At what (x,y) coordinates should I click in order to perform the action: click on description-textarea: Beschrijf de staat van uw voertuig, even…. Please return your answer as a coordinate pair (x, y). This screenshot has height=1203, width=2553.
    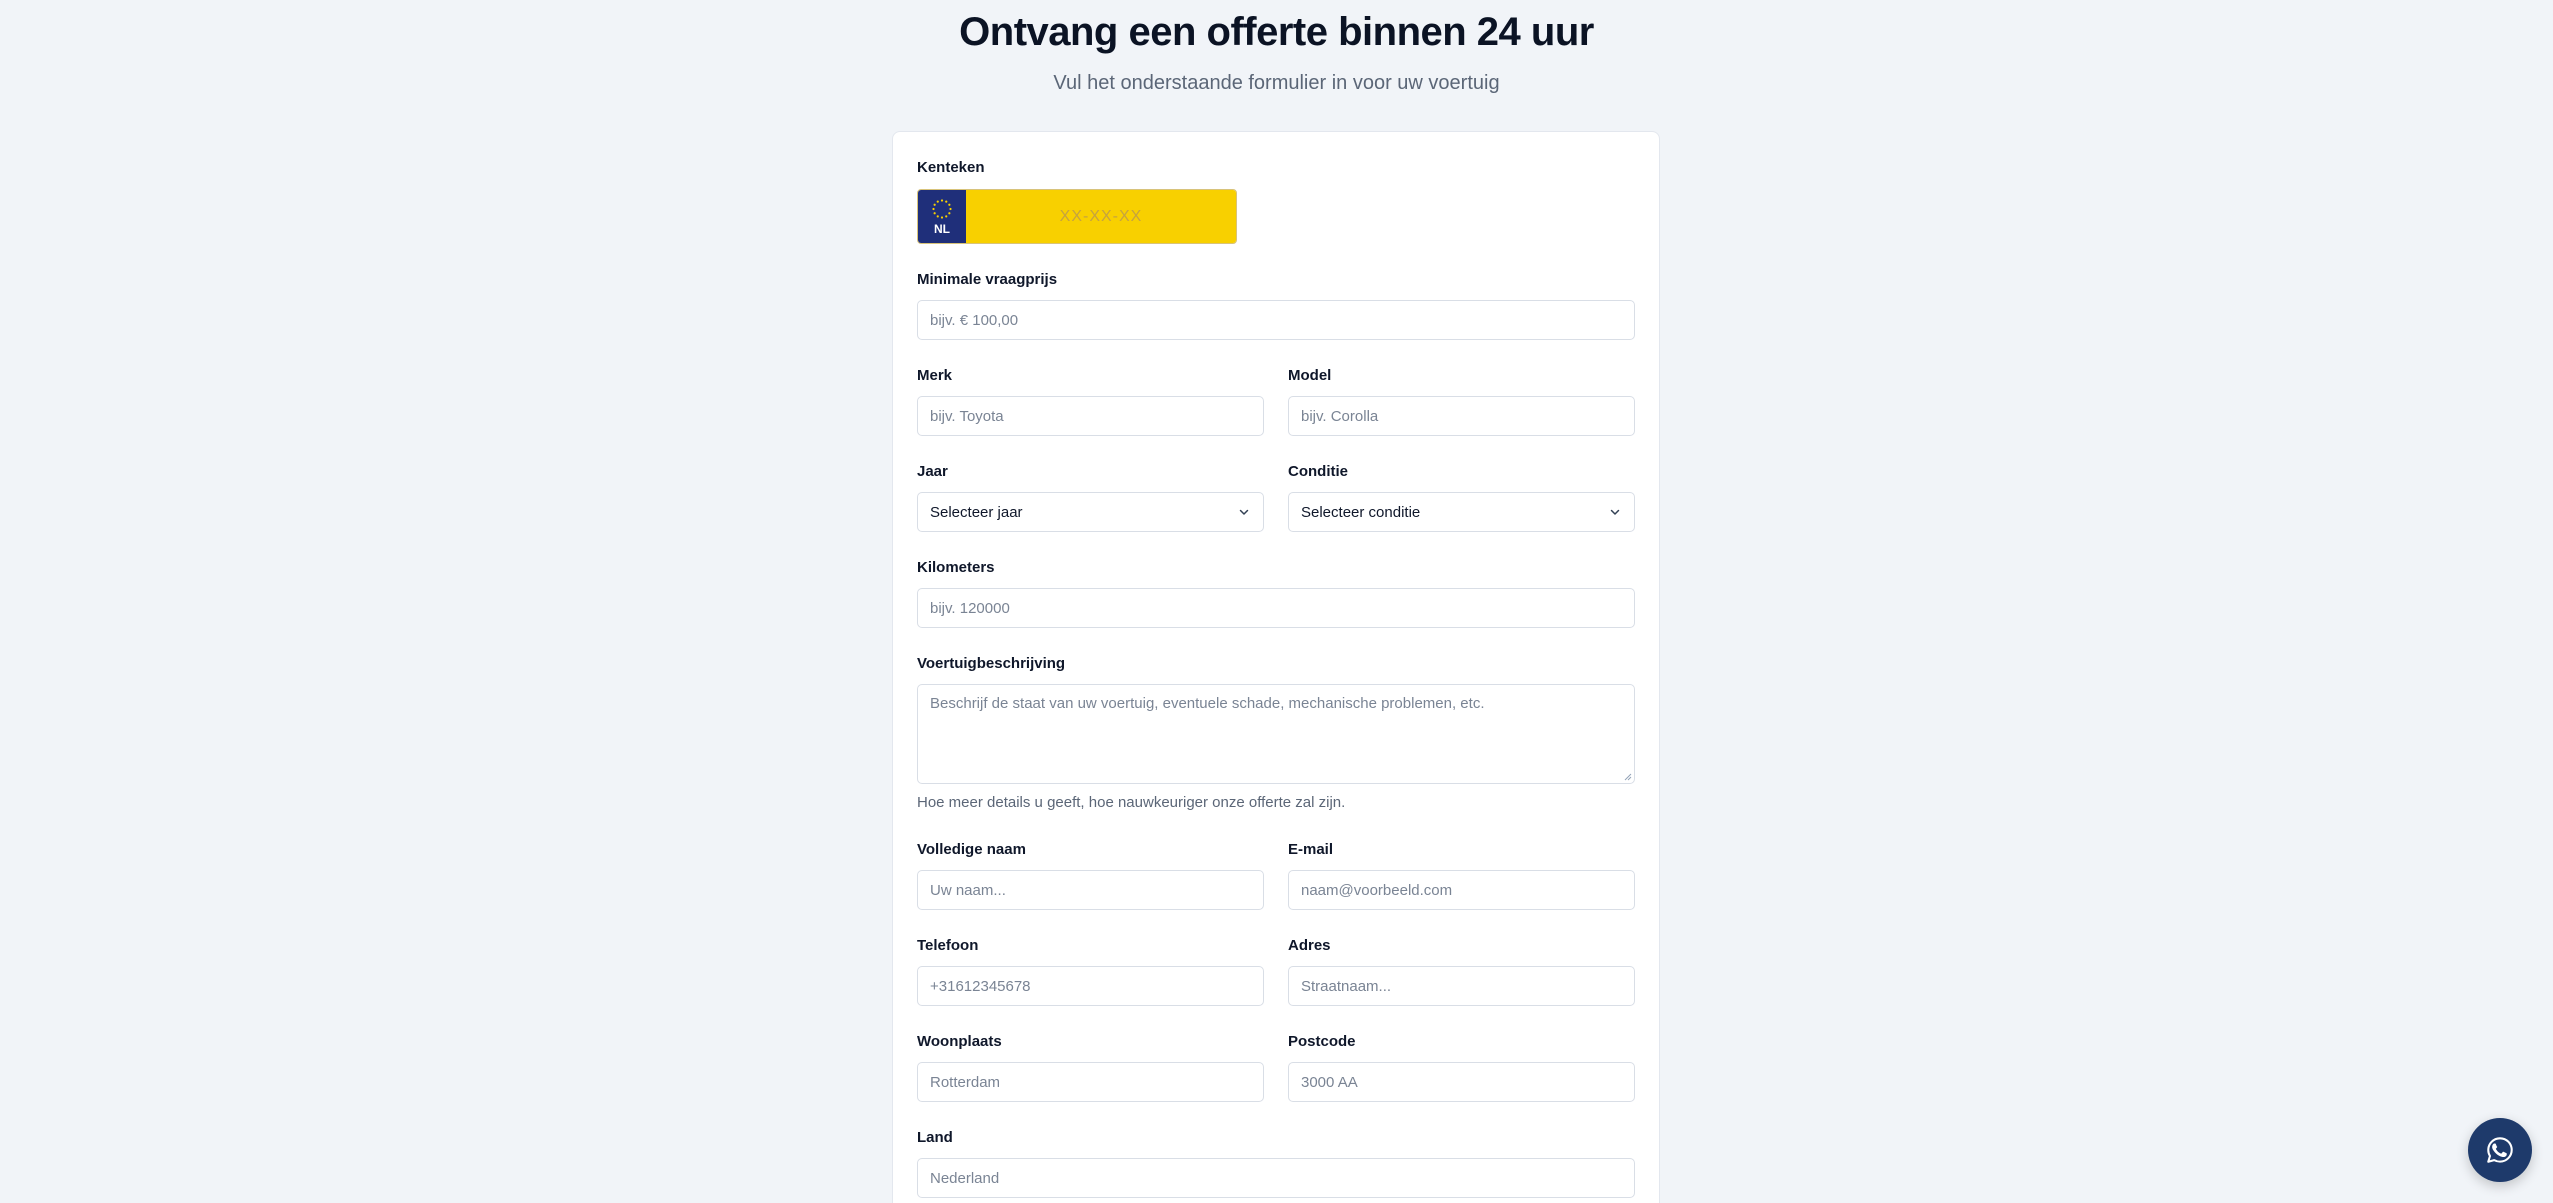
    Looking at the image, I should click on (1276, 734).